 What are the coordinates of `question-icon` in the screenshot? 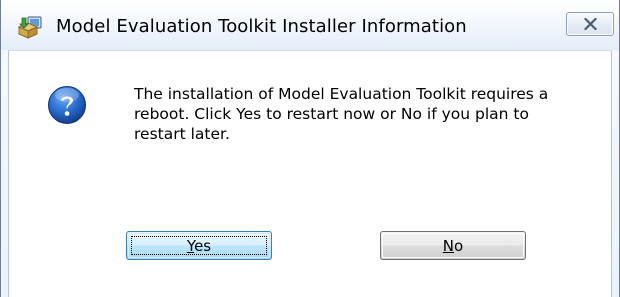 It's located at (67, 105).